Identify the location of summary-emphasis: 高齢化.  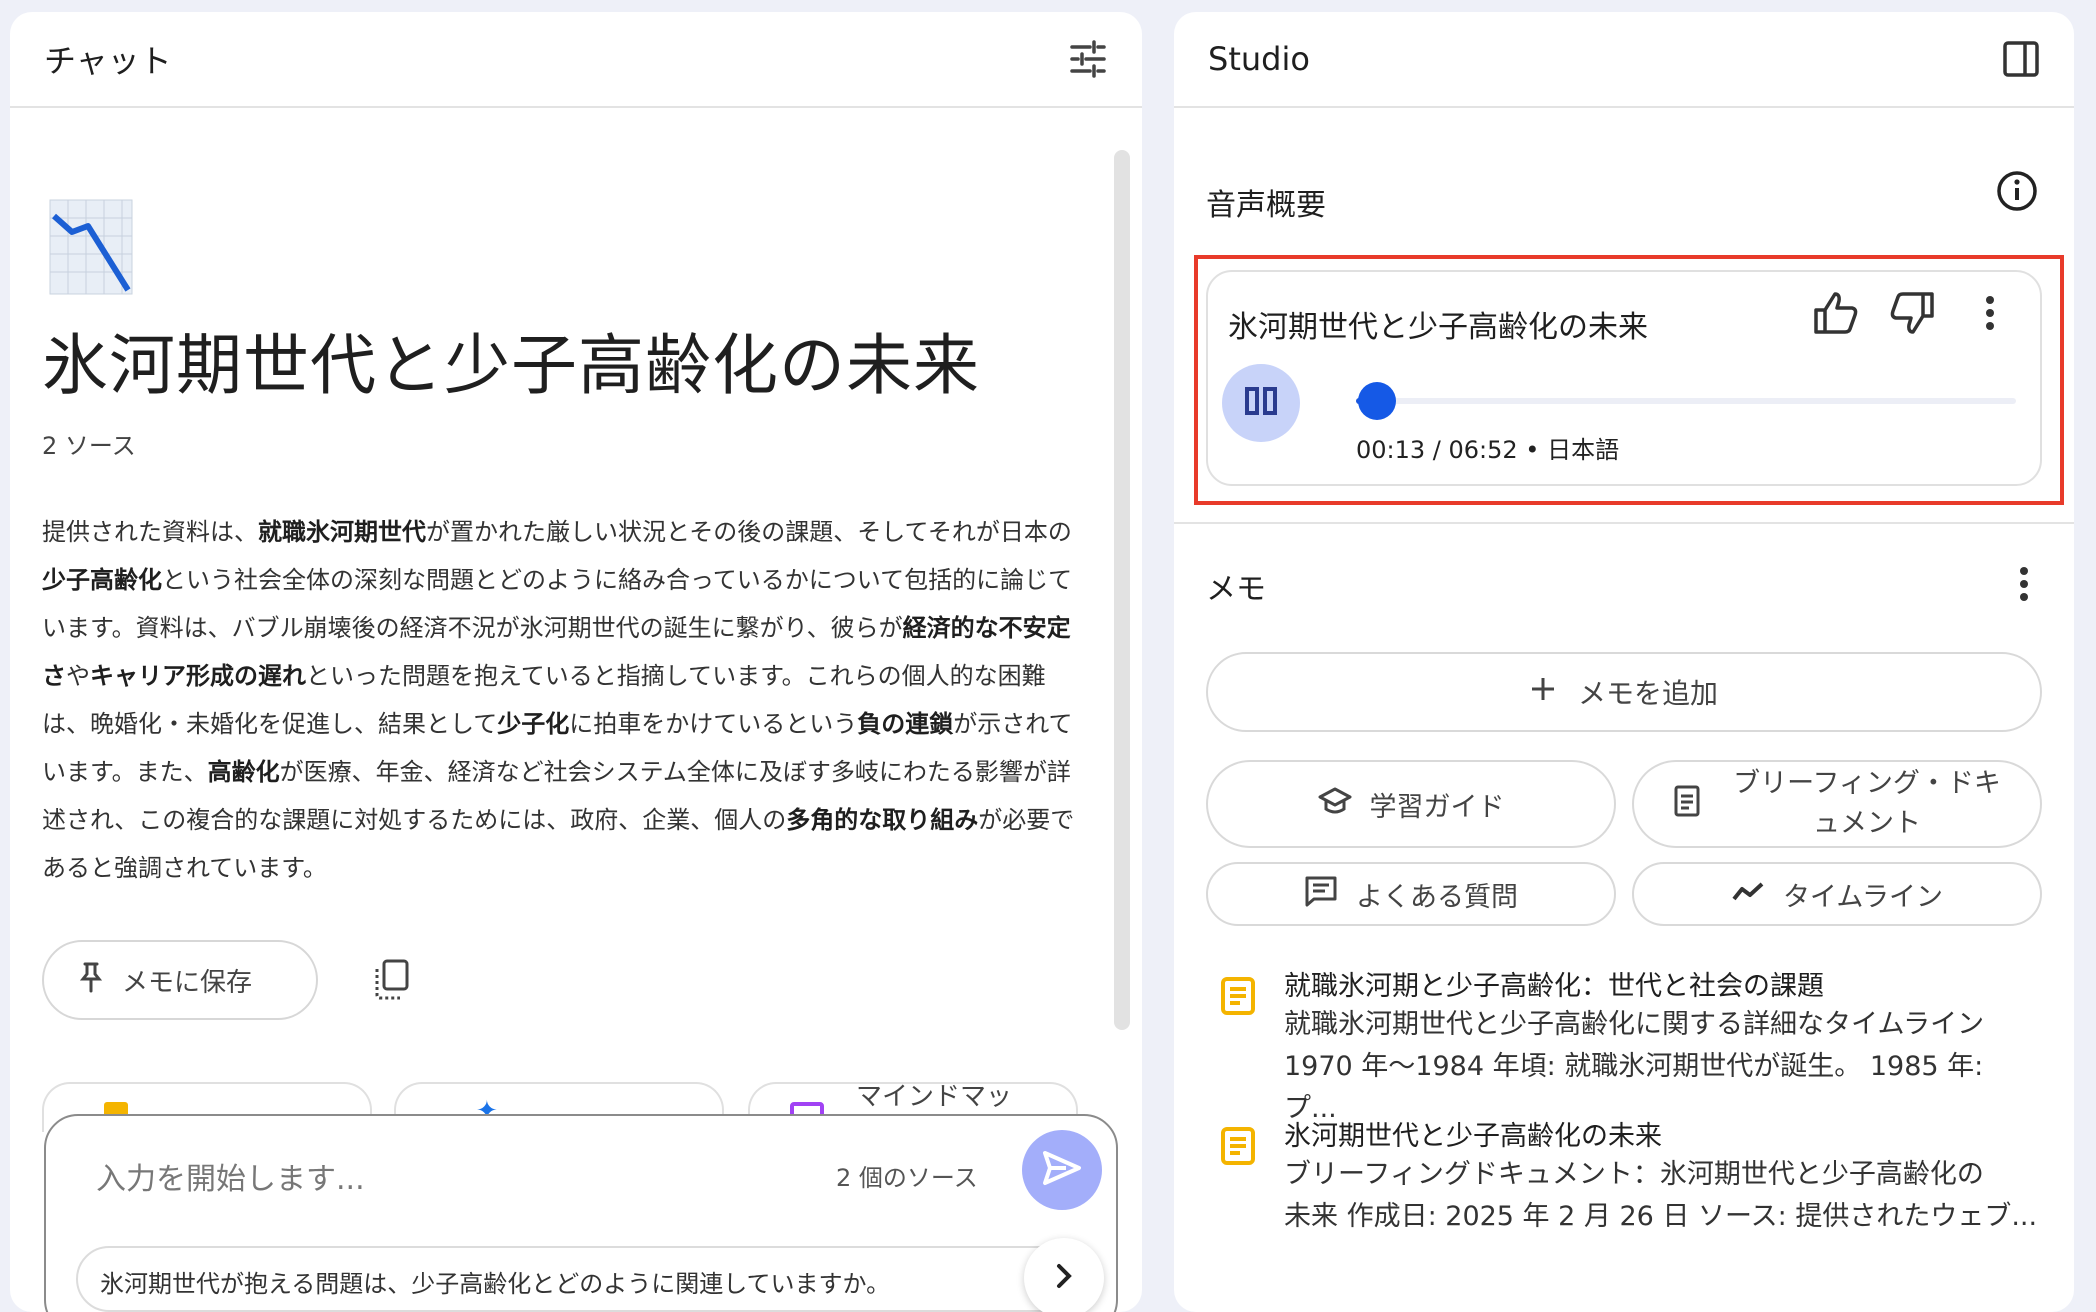
(243, 772).